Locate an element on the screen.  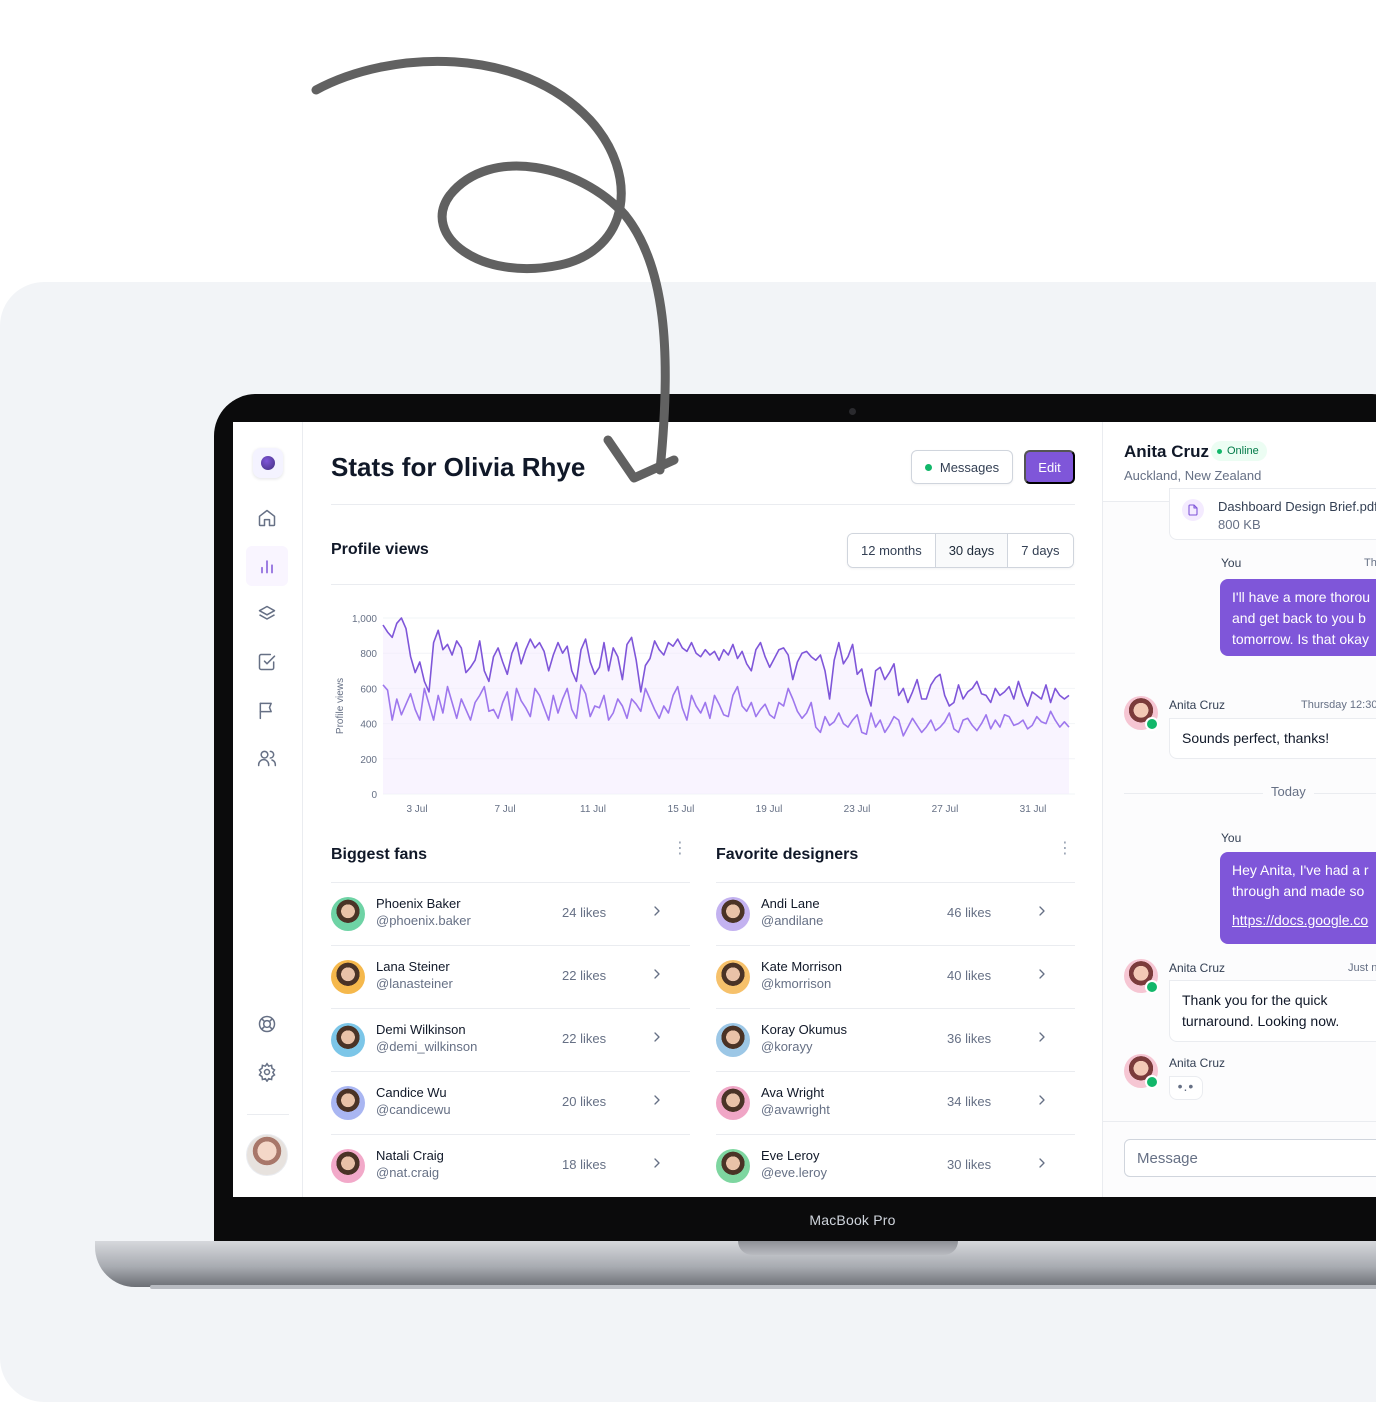
fan-row: Demi Wilkinson @demi_wilkinson 22 likes is located at coordinates (510, 1040).